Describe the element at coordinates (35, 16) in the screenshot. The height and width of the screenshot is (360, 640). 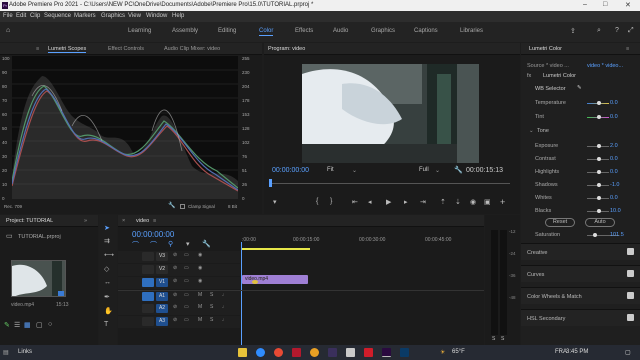
I see `menu-clip: Clip` at that location.